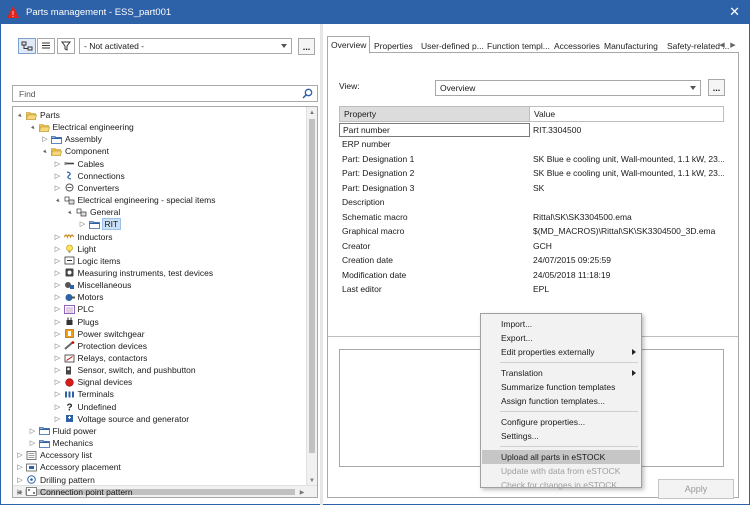 Image resolution: width=750 pixels, height=505 pixels. Describe the element at coordinates (74, 491) in the screenshot. I see `tree-item: ▷ Connection point pattern` at that location.